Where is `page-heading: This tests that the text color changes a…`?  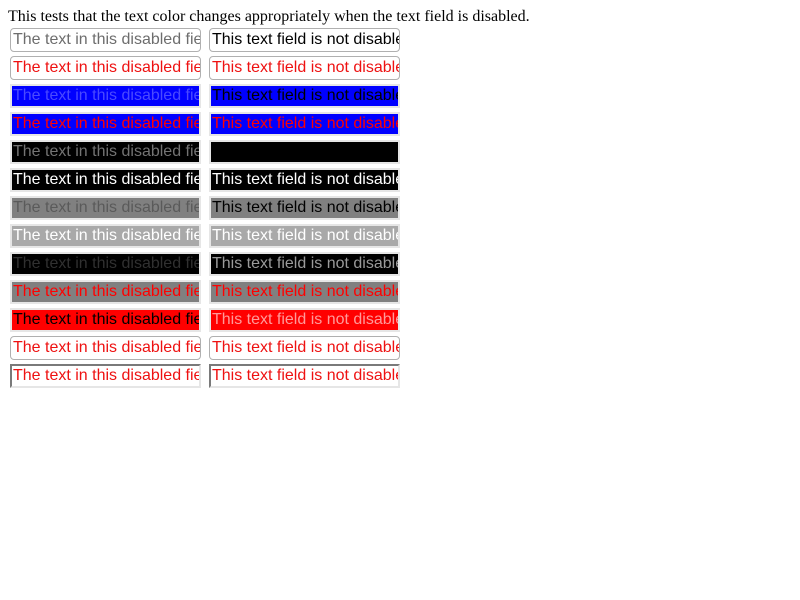
page-heading: This tests that the text color changes a… is located at coordinates (269, 16).